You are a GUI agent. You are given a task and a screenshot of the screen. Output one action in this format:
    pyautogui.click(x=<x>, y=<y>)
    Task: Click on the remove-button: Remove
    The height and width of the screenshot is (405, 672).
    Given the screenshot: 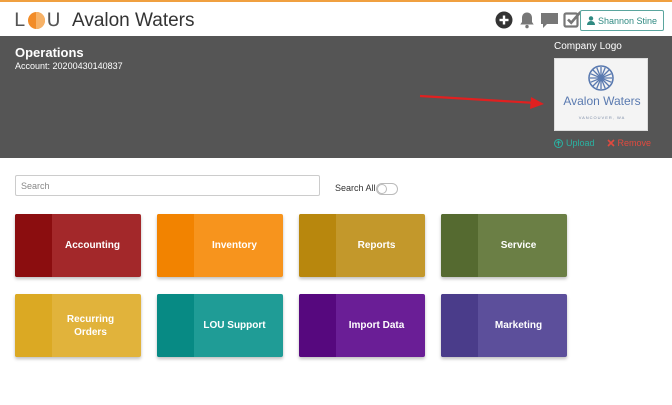 What is the action you would take?
    pyautogui.click(x=629, y=143)
    